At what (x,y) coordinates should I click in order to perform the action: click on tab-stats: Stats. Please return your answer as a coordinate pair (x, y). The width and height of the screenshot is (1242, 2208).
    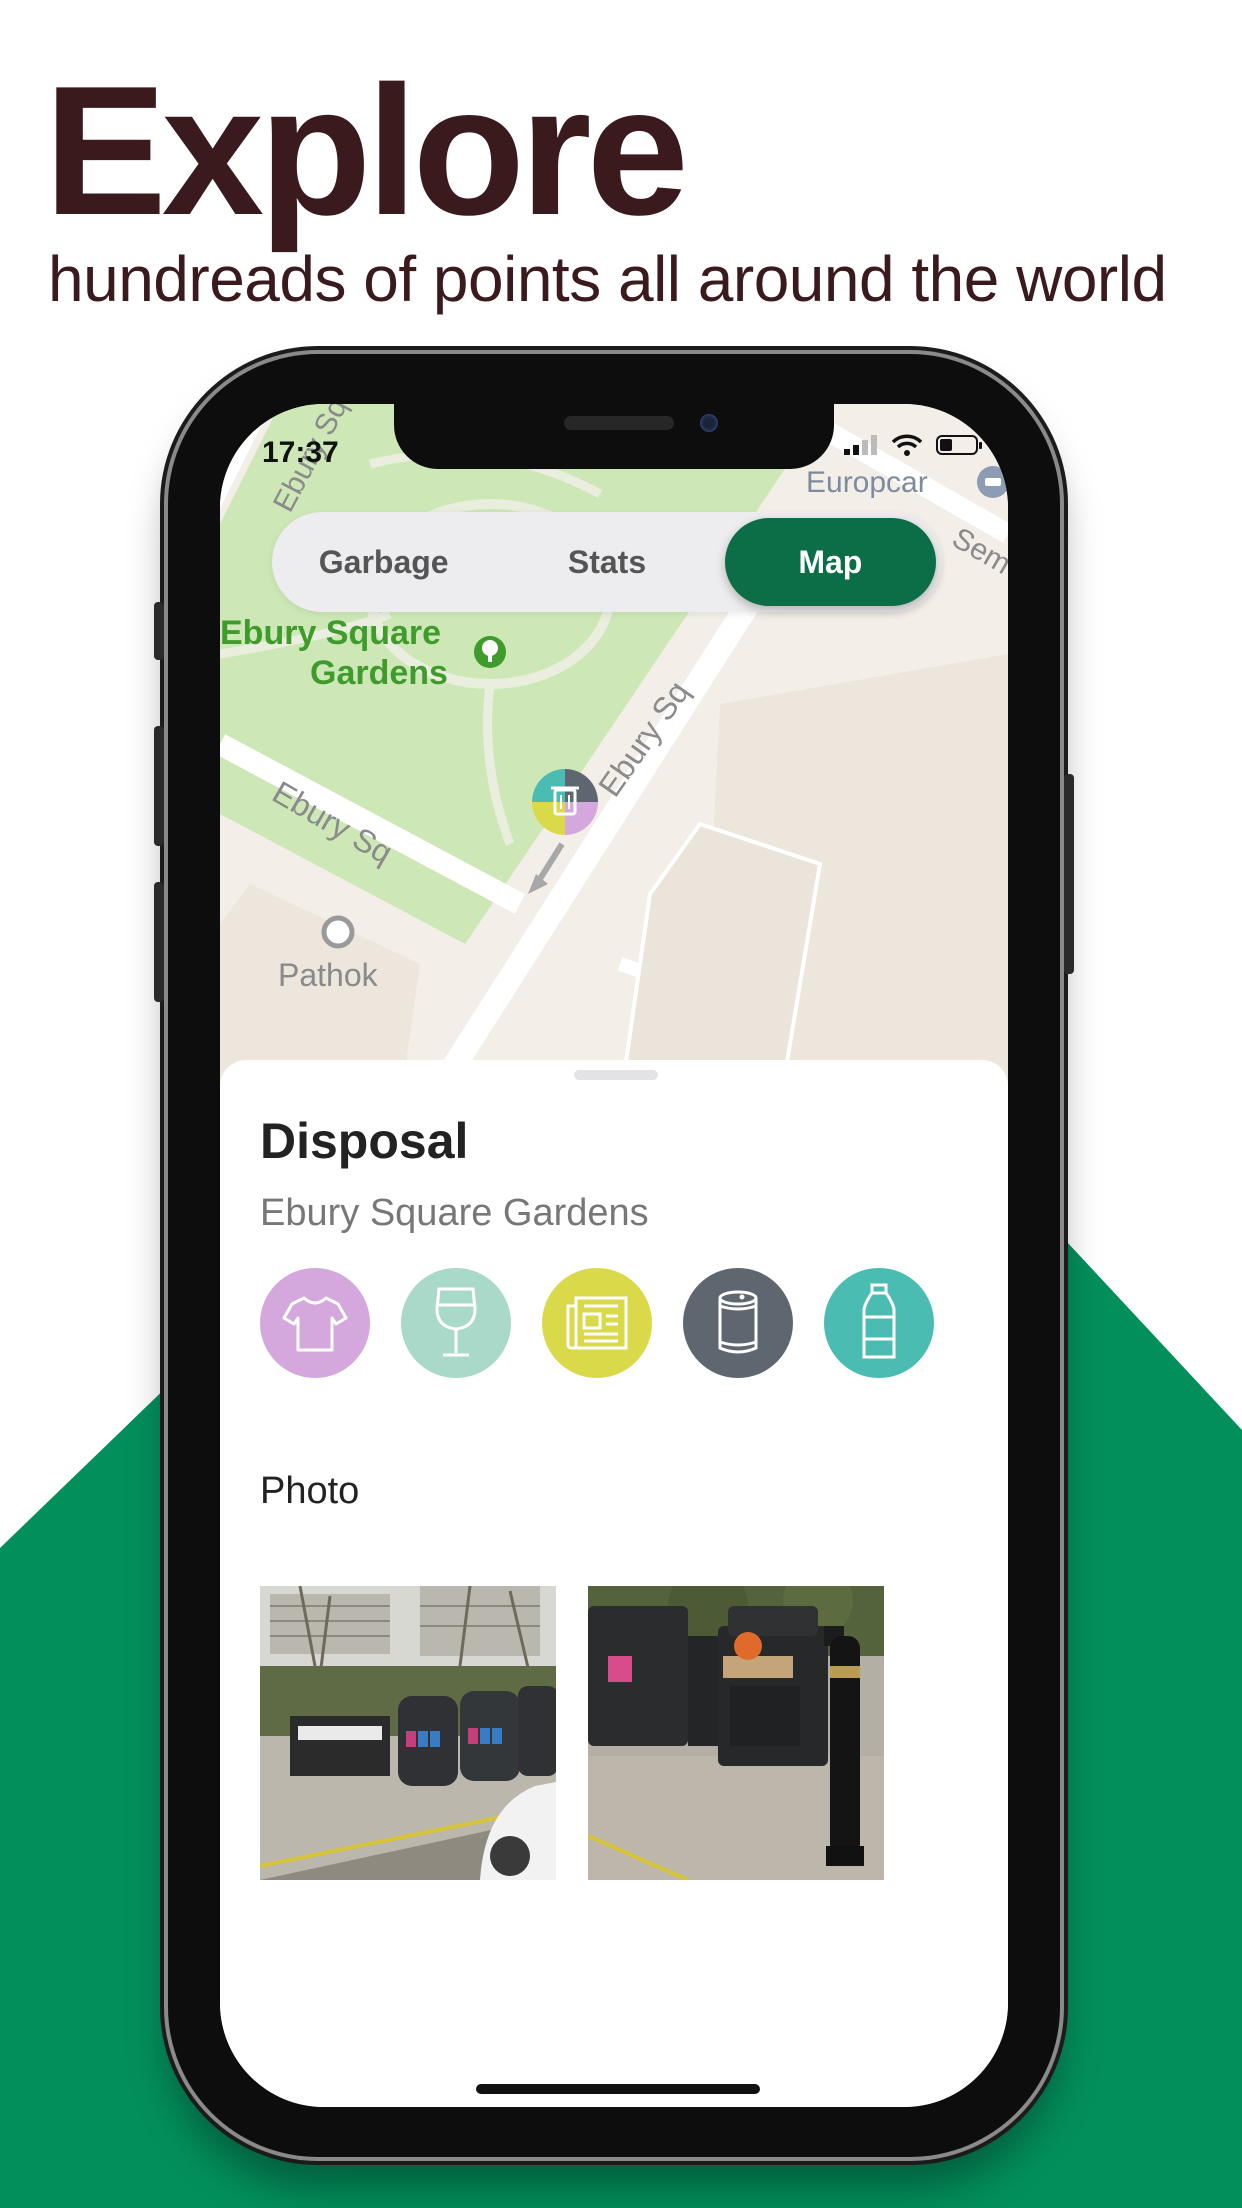
    Looking at the image, I should click on (606, 562).